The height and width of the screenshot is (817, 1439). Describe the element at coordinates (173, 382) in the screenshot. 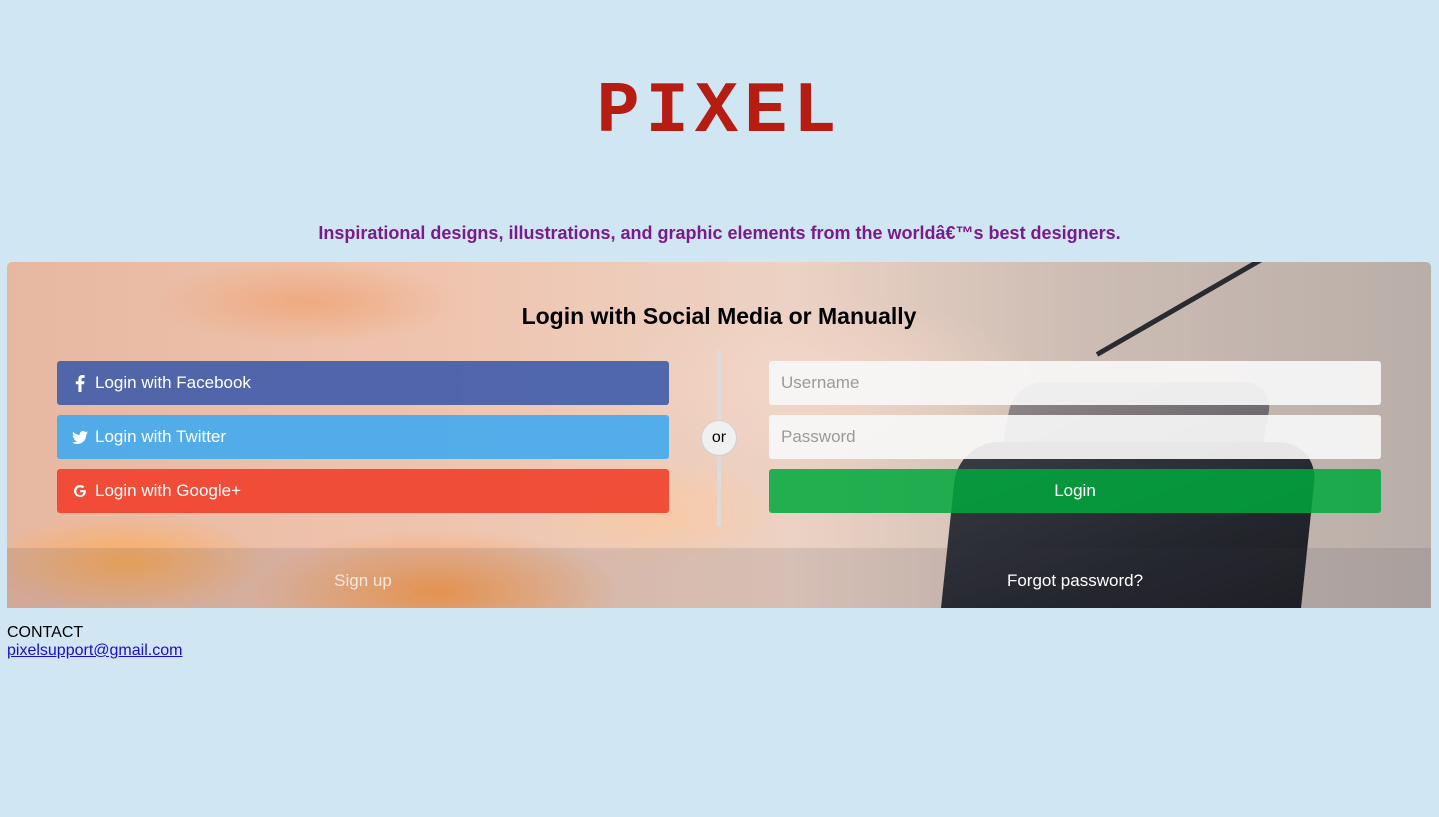

I see `login-facebook-label: Login with Facebook` at that location.